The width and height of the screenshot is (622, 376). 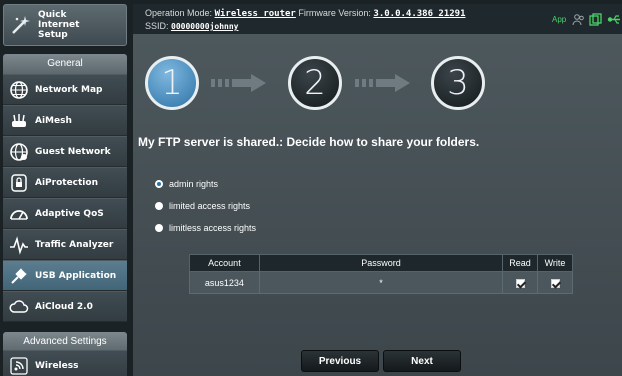 What do you see at coordinates (205, 26) in the screenshot?
I see `ssid-value: 00000000johnny` at bounding box center [205, 26].